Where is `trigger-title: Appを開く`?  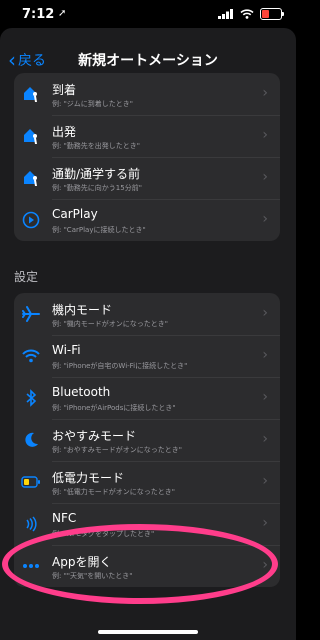
trigger-title: Appを開く is located at coordinates (82, 562).